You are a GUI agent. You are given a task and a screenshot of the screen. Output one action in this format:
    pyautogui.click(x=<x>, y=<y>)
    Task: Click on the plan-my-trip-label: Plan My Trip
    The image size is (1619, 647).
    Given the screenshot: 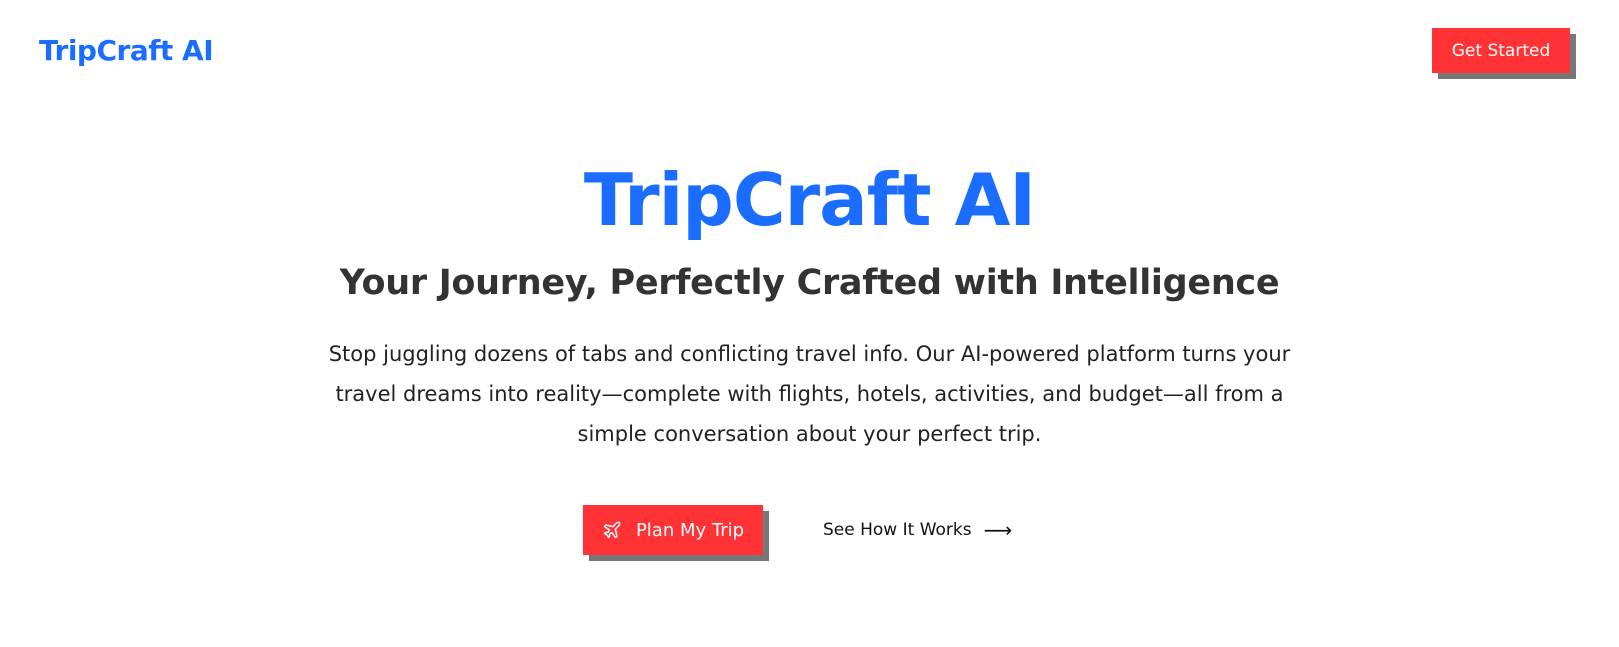 What is the action you would take?
    pyautogui.click(x=690, y=530)
    